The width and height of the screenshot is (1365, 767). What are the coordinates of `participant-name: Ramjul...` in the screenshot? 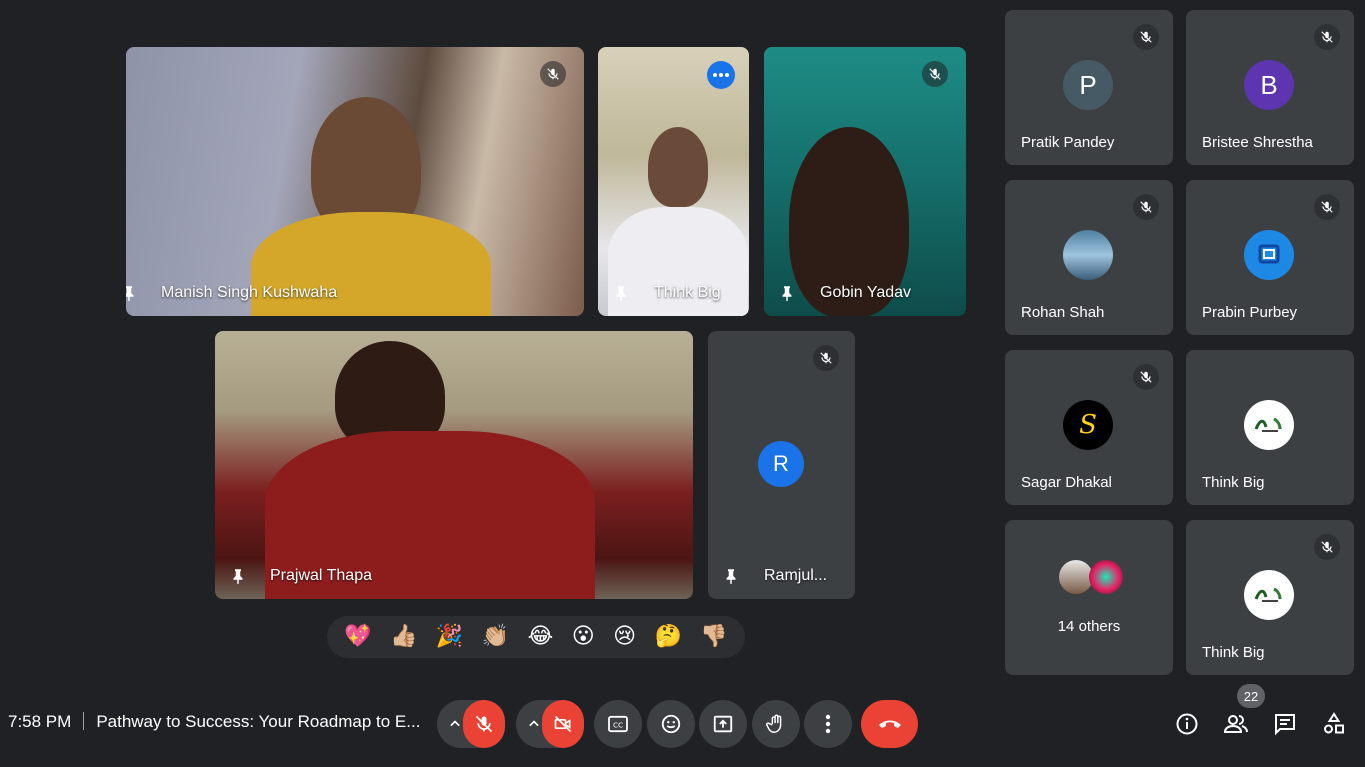 It's located at (796, 575).